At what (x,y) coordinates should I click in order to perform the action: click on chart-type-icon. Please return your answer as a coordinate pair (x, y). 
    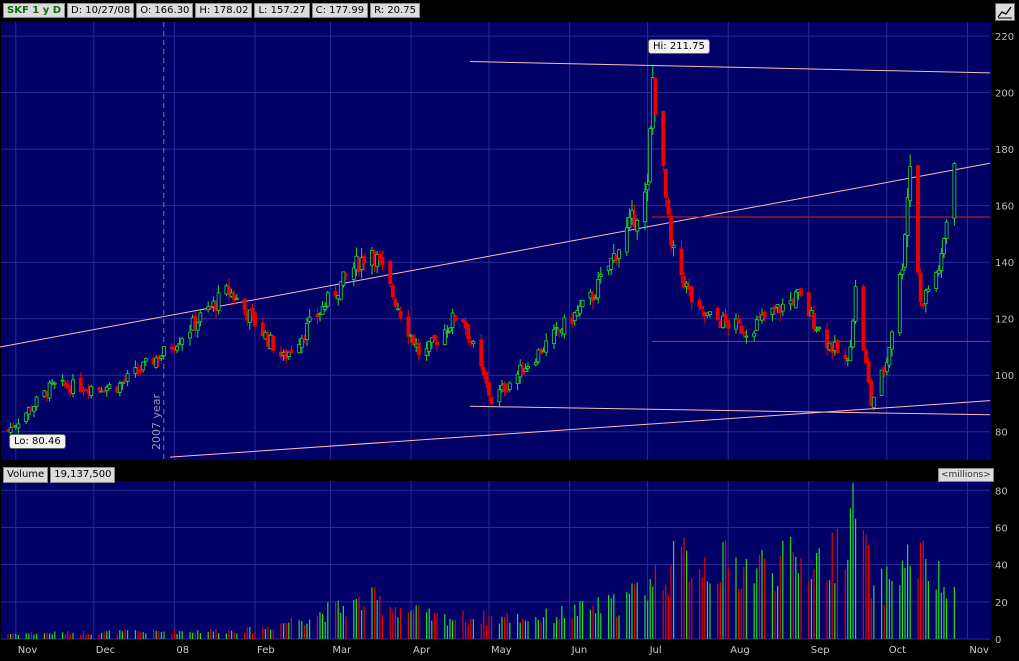
    Looking at the image, I should click on (1005, 12).